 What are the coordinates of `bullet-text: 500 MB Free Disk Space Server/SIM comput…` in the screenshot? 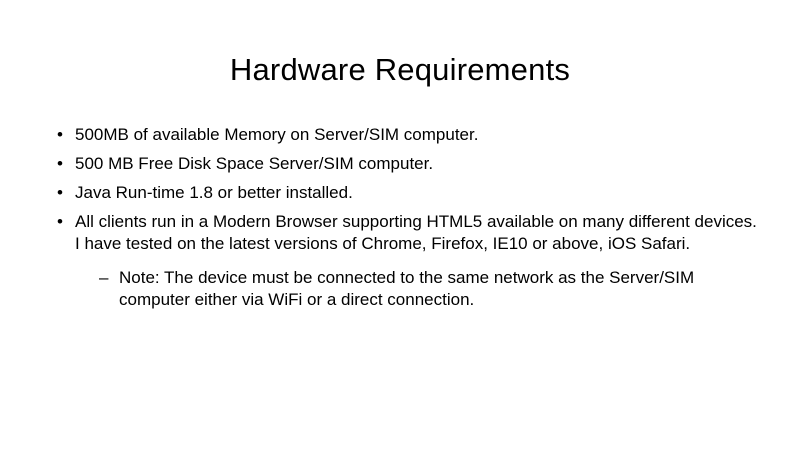 It's located at (254, 163).